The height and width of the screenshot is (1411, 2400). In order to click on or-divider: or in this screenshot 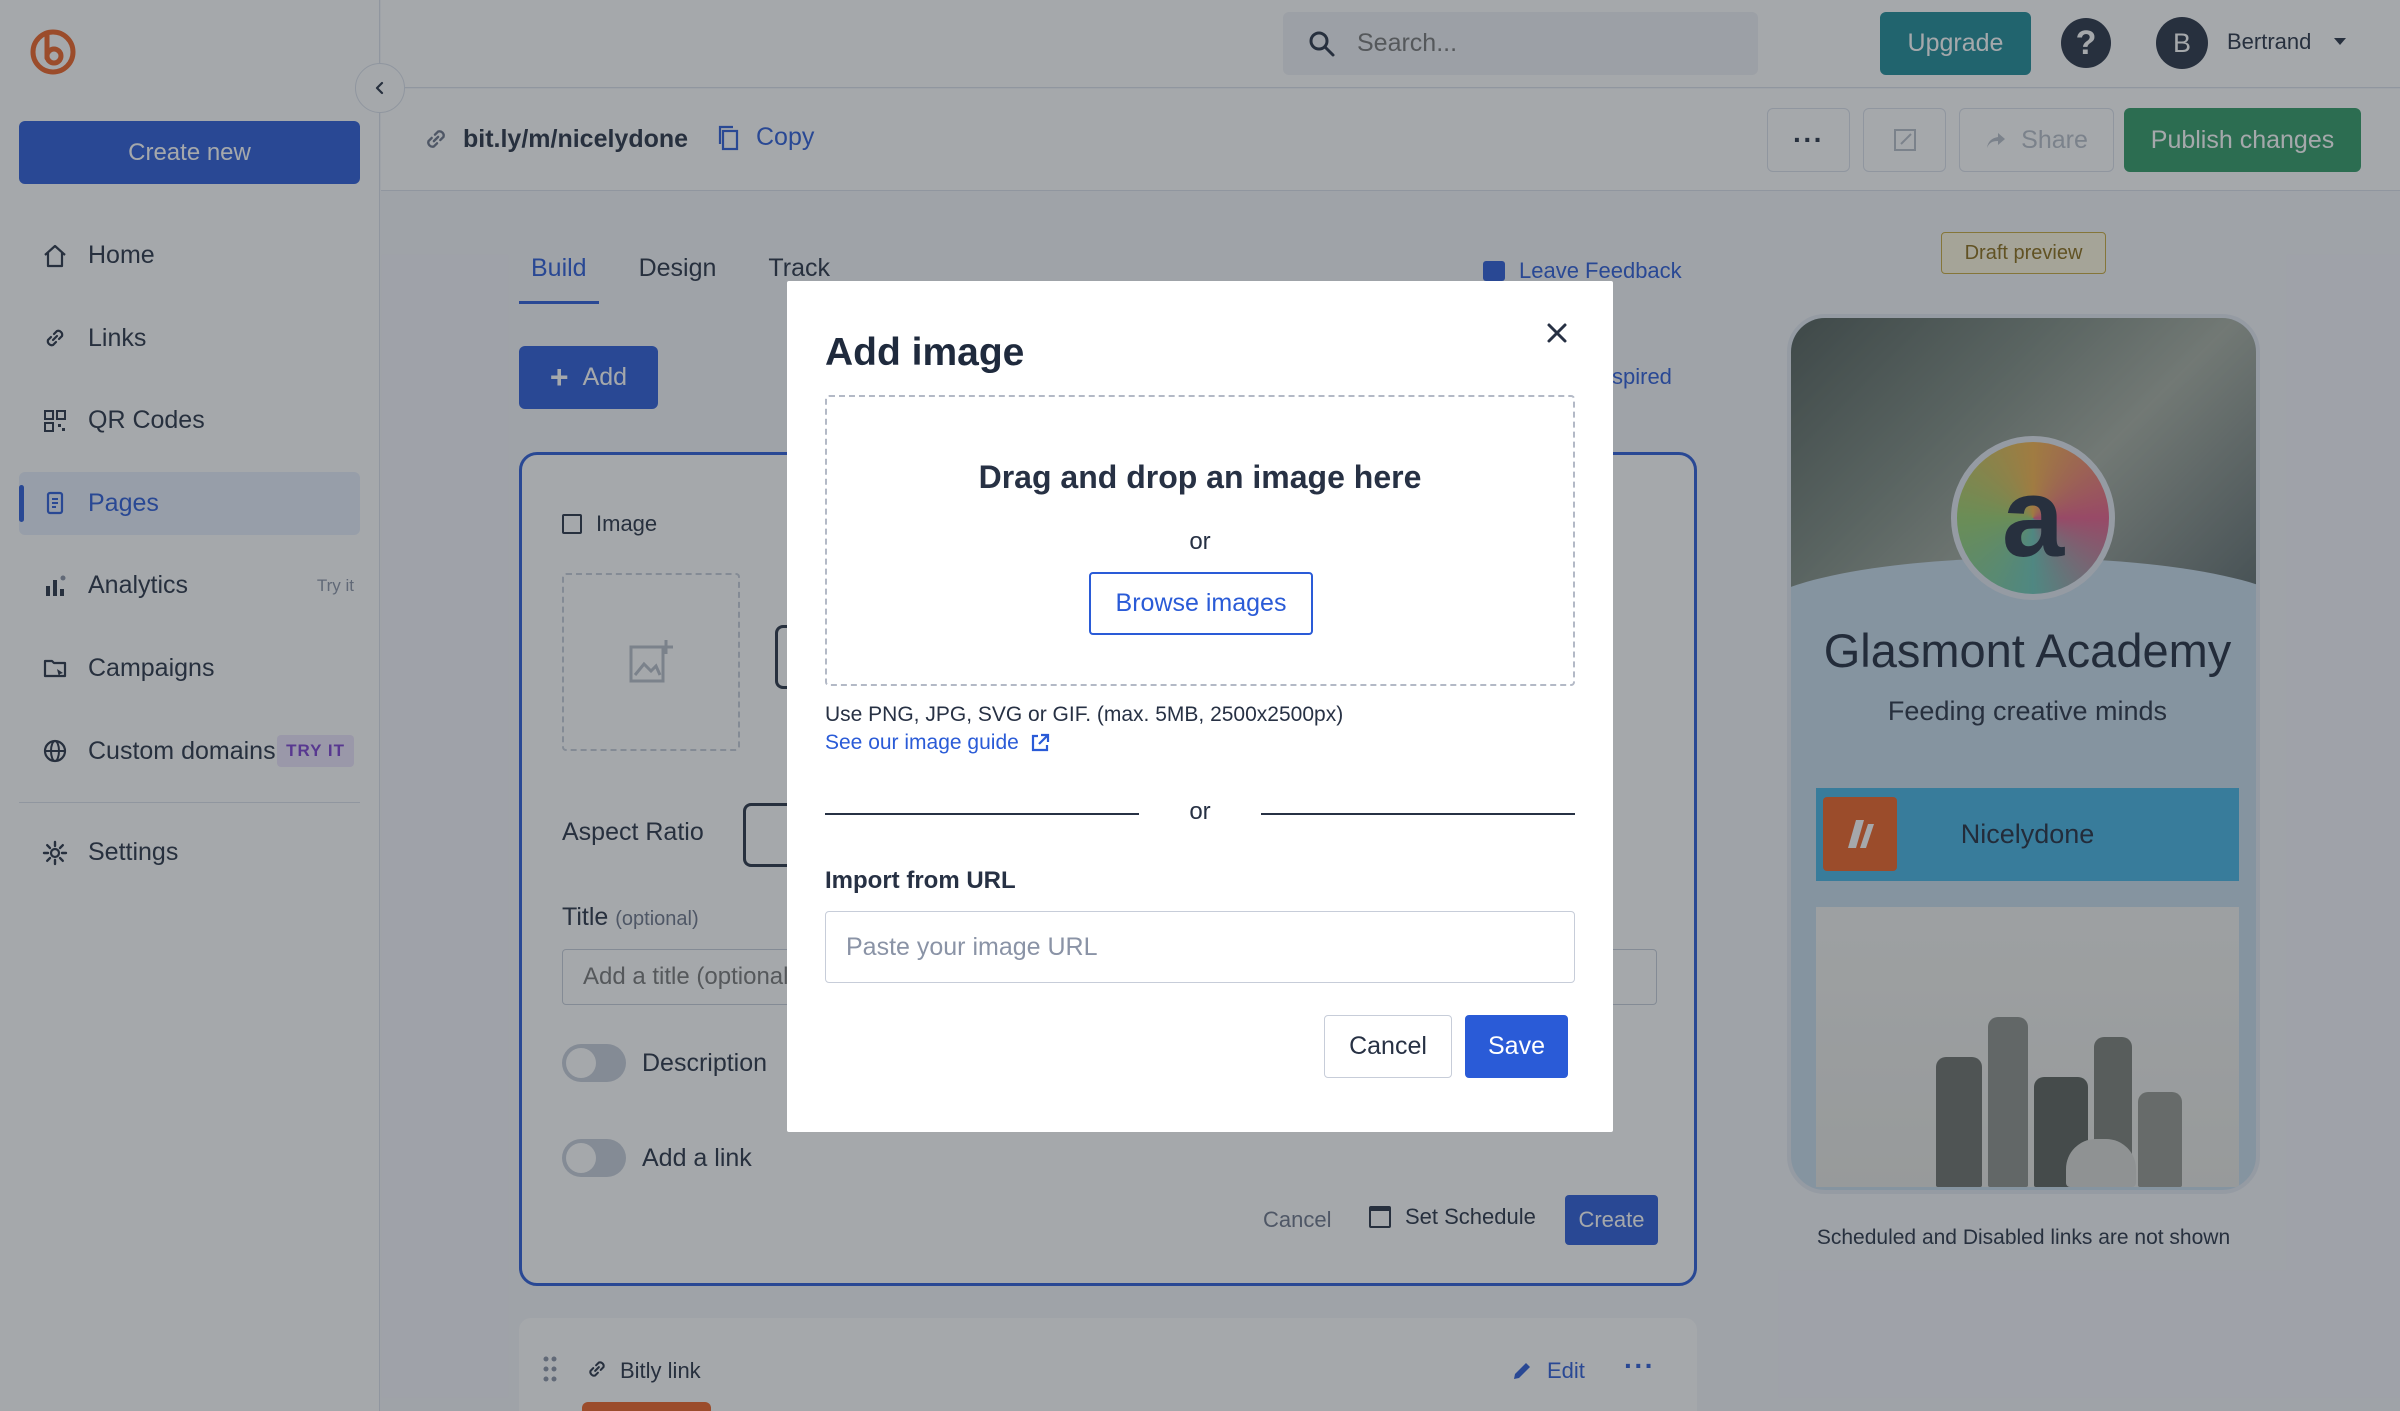, I will do `click(1200, 813)`.